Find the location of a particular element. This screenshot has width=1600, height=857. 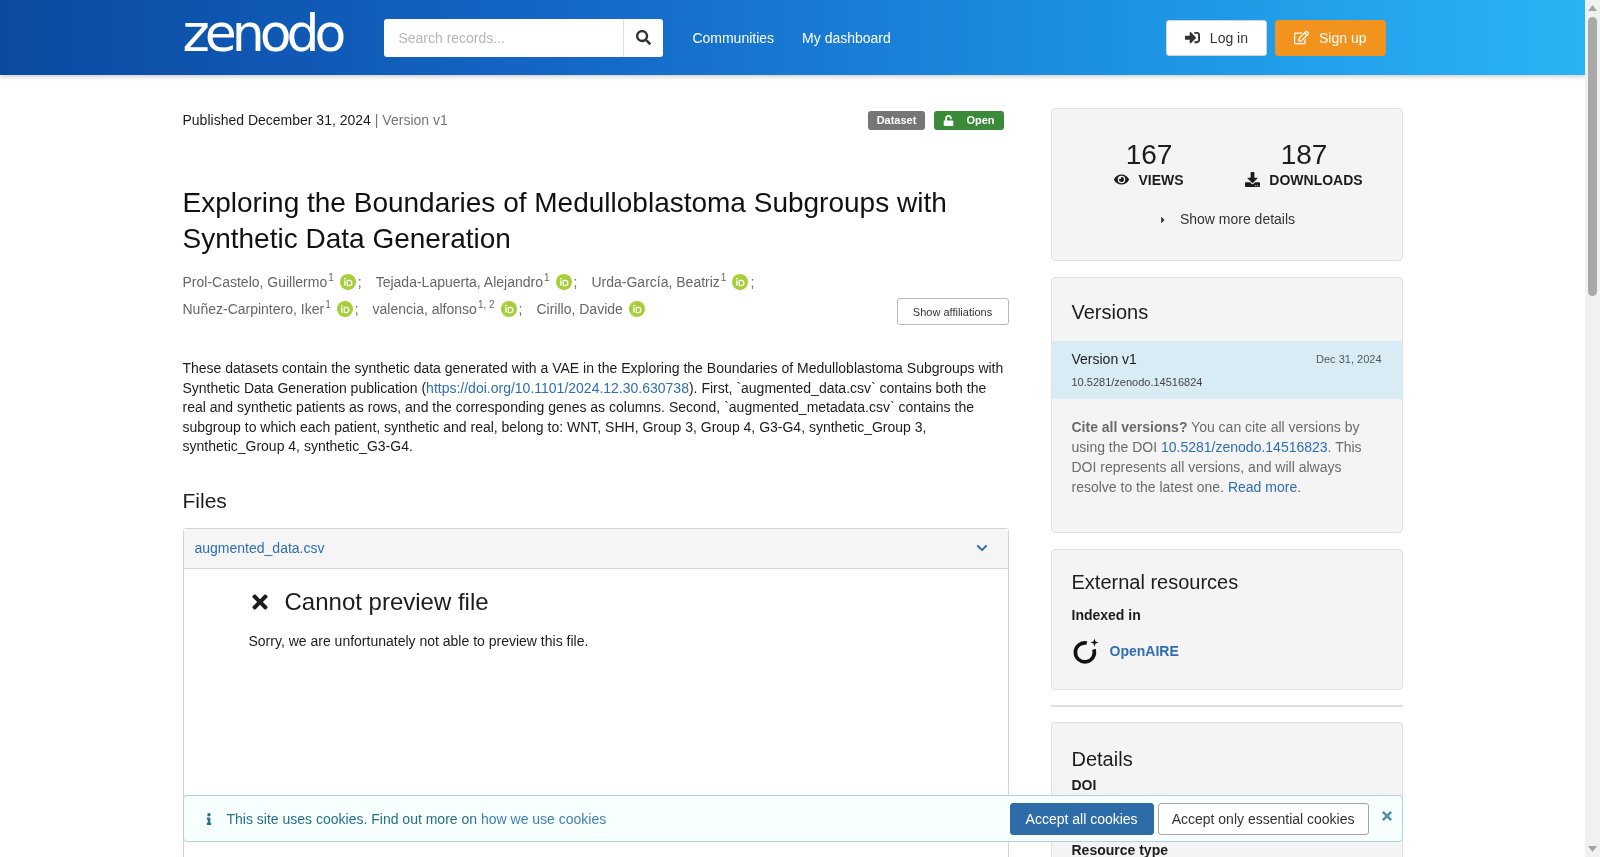

preview-message: Sorry, we are unfortunately not able to preview this file. is located at coordinates (419, 640).